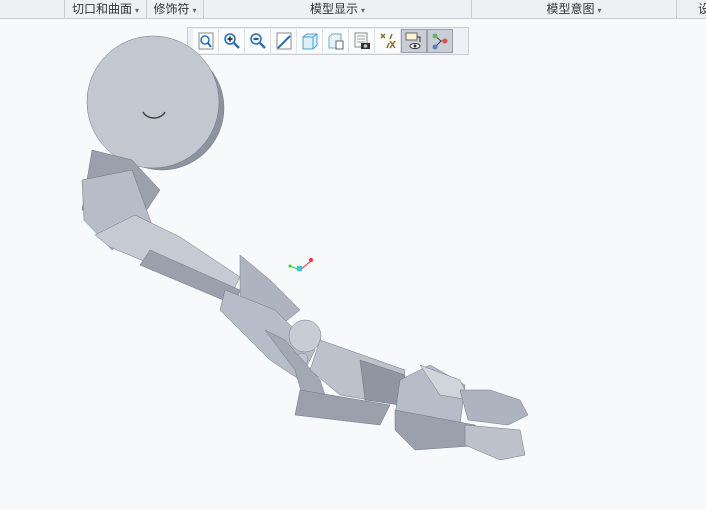  What do you see at coordinates (702, 9) in the screenshot?
I see `ribbon-group-settings: 设` at bounding box center [702, 9].